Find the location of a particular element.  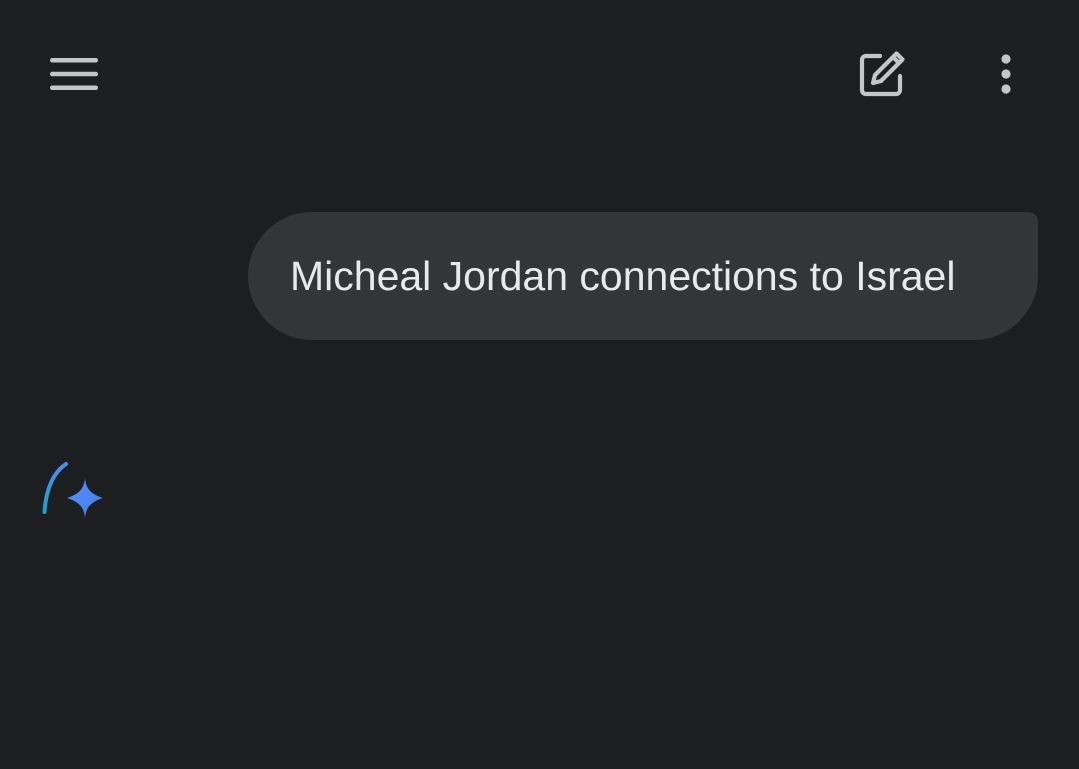

hamburger-menu-icon is located at coordinates (74, 74).